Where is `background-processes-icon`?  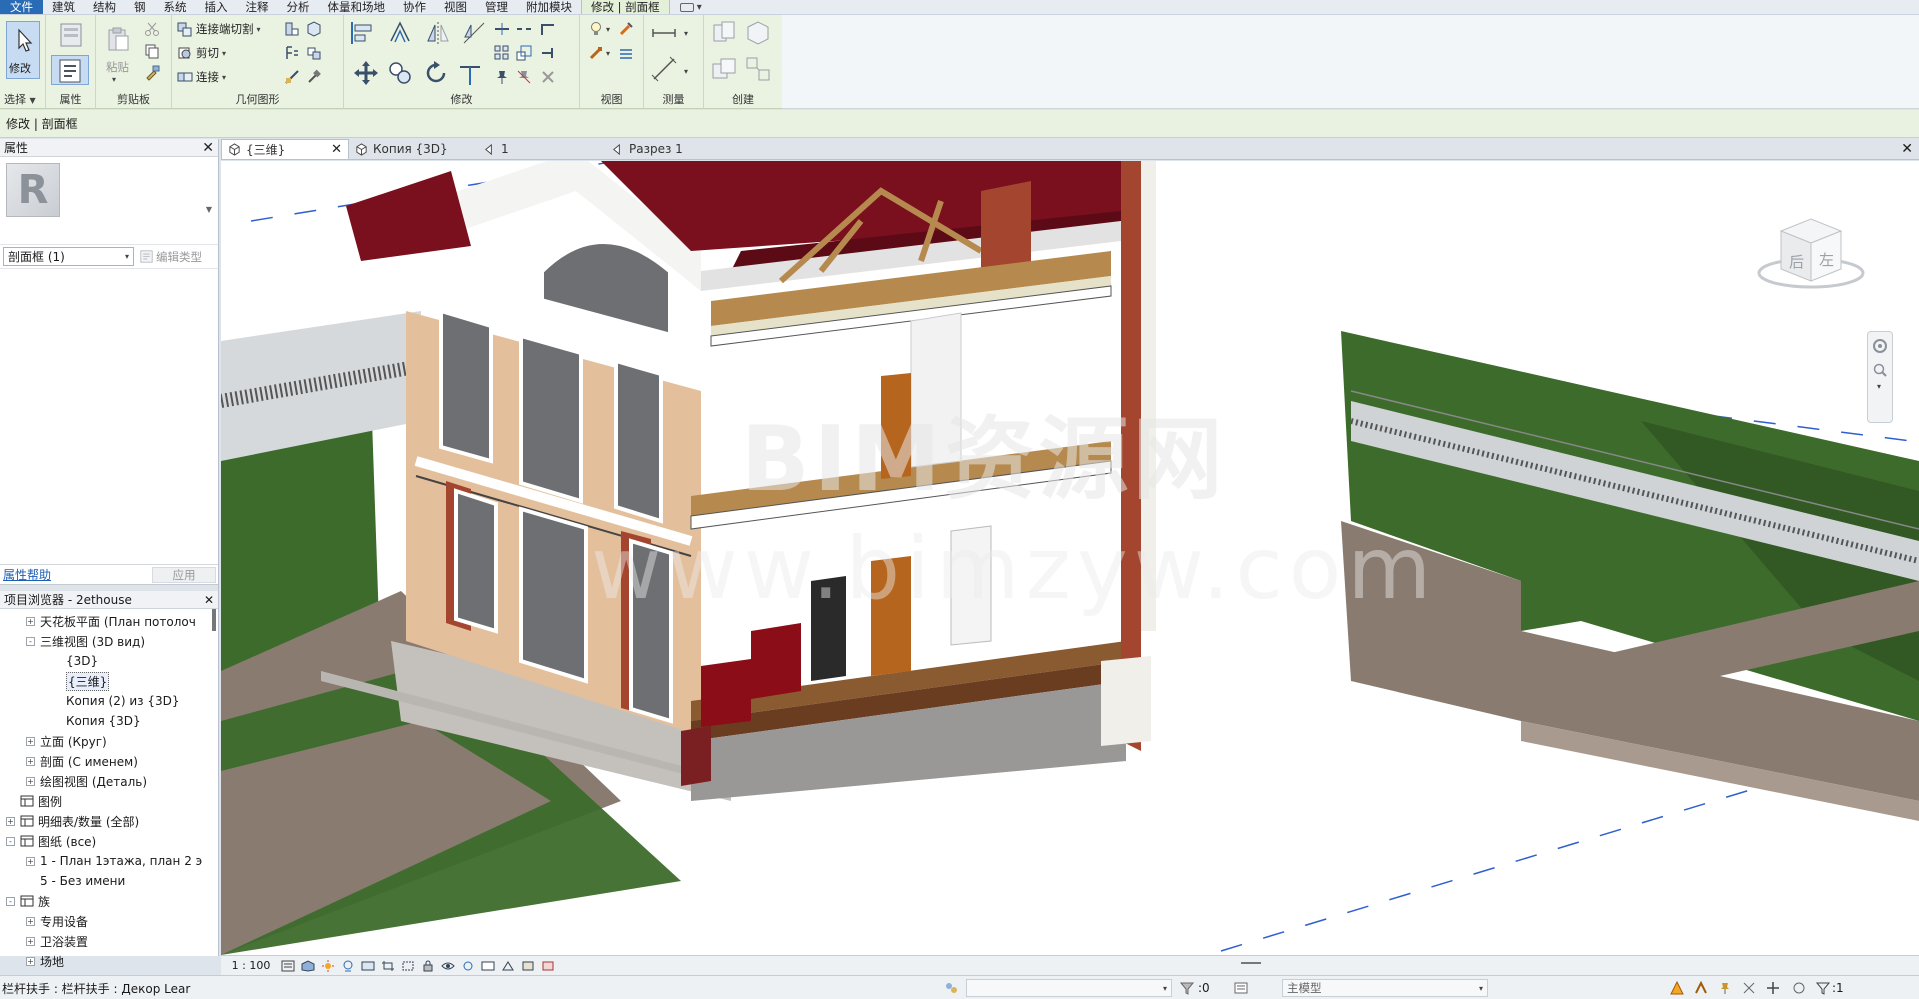
background-processes-icon is located at coordinates (1799, 988).